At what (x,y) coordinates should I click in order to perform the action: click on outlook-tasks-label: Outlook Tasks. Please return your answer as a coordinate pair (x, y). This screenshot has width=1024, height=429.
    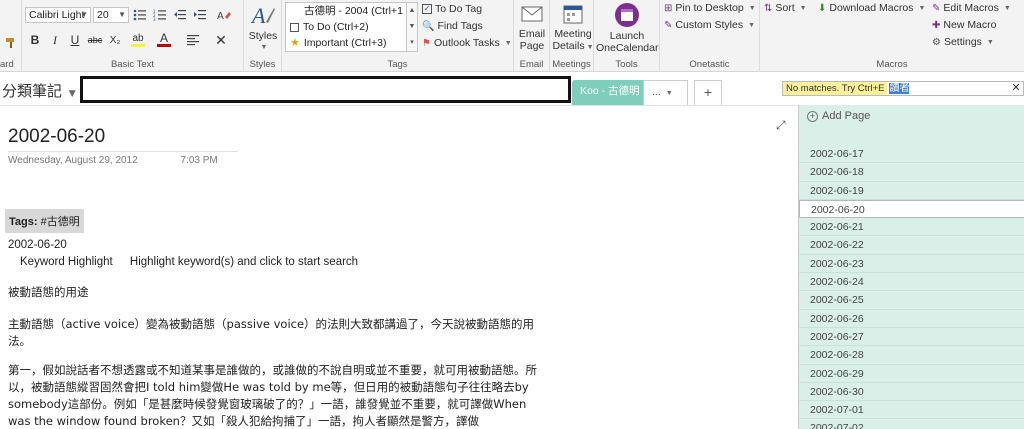
    Looking at the image, I should click on (466, 43).